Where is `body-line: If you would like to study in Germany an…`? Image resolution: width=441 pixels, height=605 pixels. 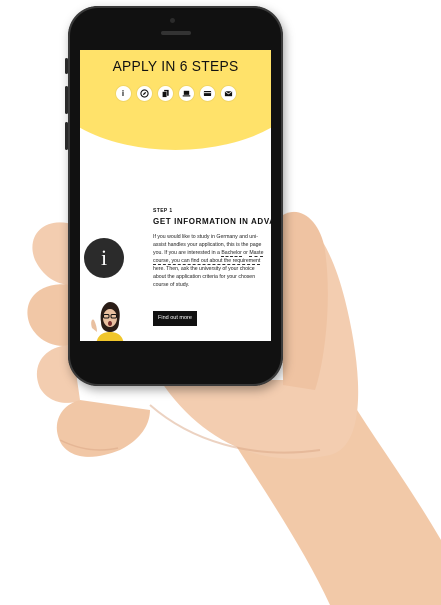 body-line: If you would like to study in Germany an… is located at coordinates (205, 237).